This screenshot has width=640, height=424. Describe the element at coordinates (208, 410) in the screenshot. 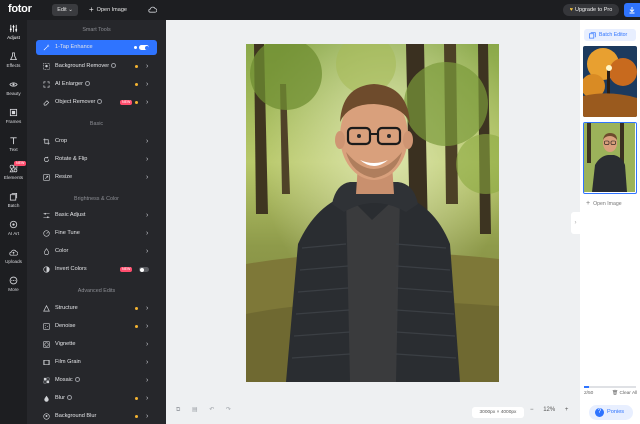

I see `canvas-toolbar: ⧉ ▤ ↶ ↷` at that location.